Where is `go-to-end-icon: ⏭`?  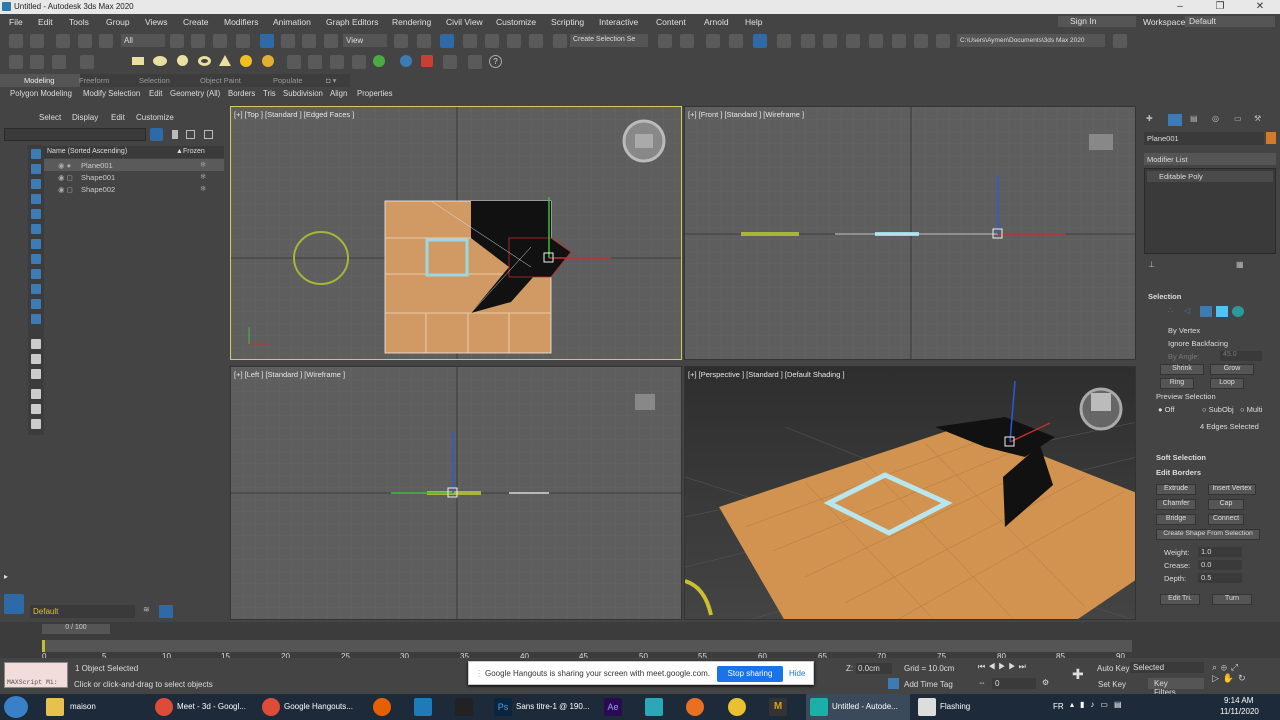
go-to-end-icon: ⏭ is located at coordinates (1024, 666).